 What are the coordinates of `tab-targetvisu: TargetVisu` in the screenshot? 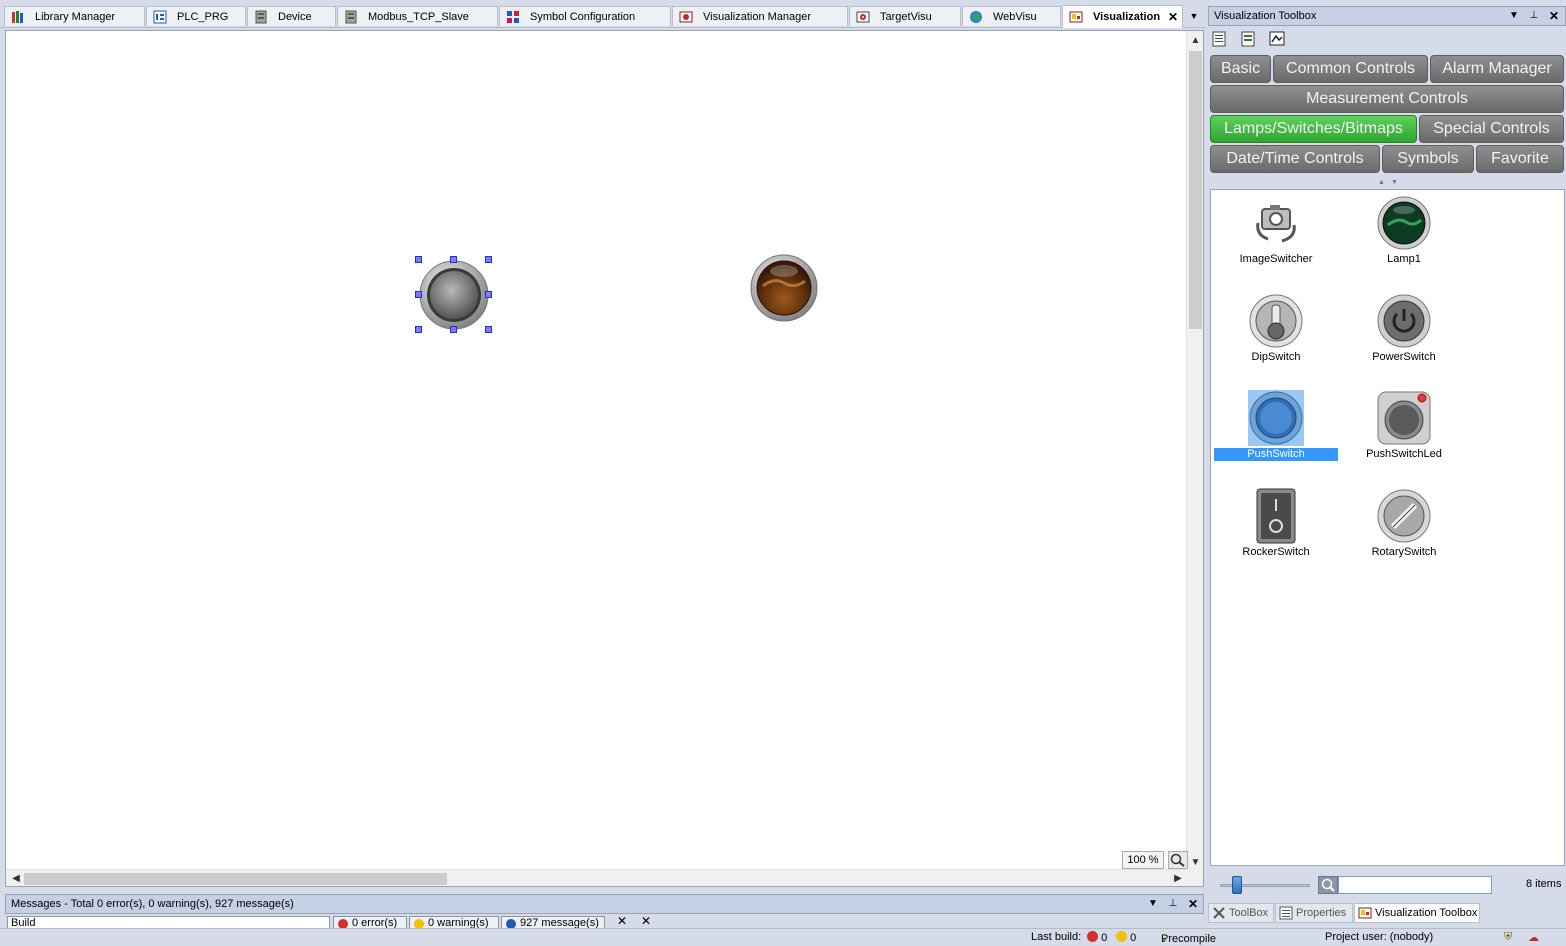 It's located at (905, 16).